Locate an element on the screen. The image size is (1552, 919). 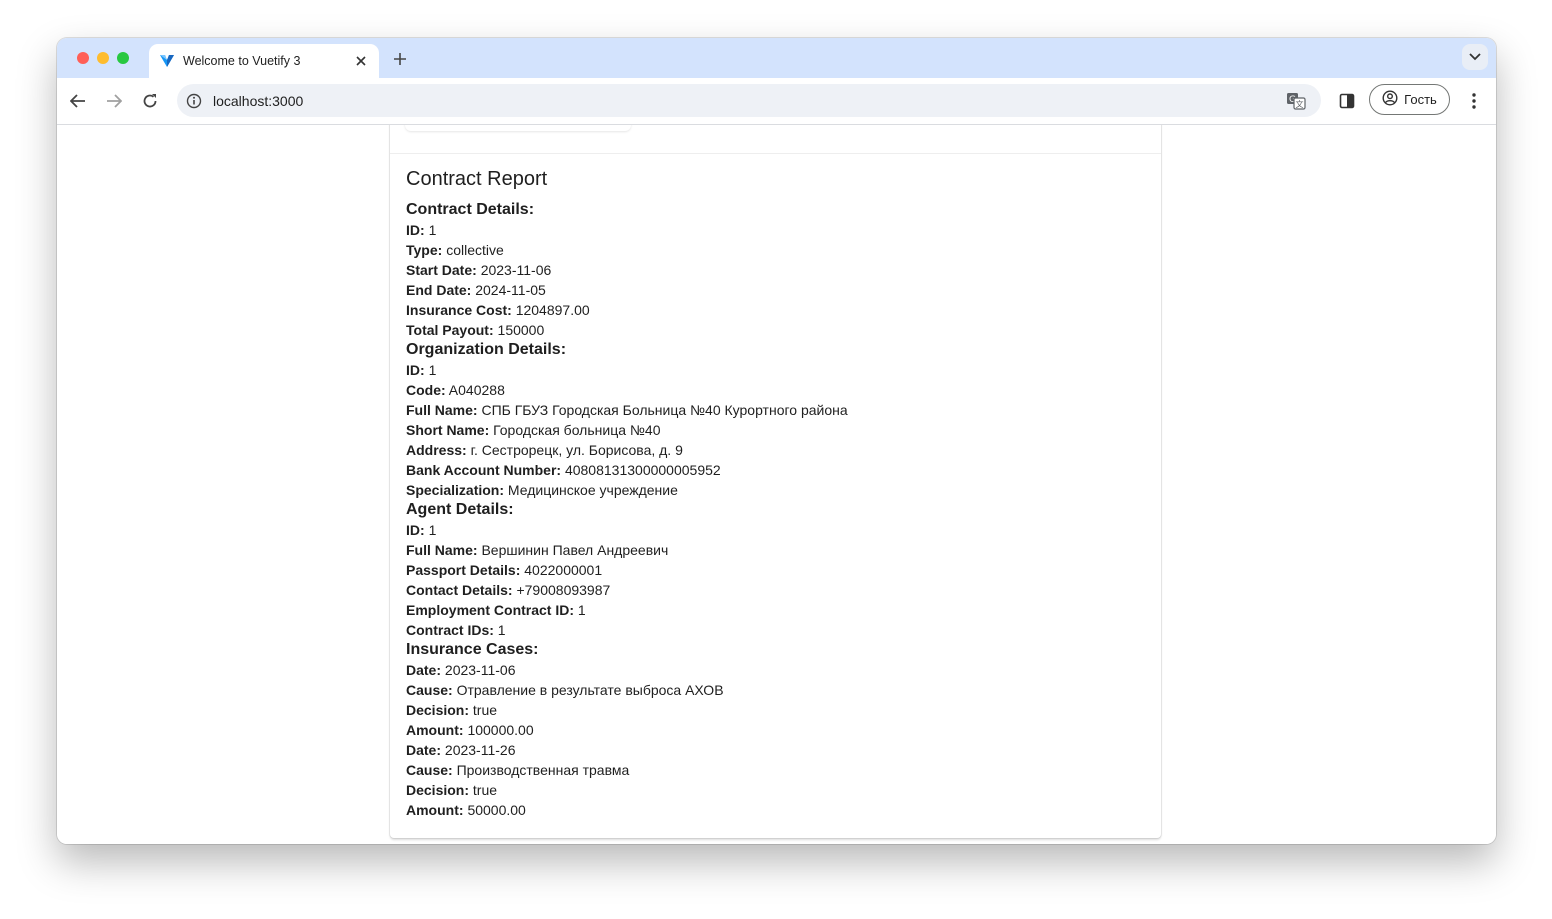
forward-arrow-icon is located at coordinates (114, 101).